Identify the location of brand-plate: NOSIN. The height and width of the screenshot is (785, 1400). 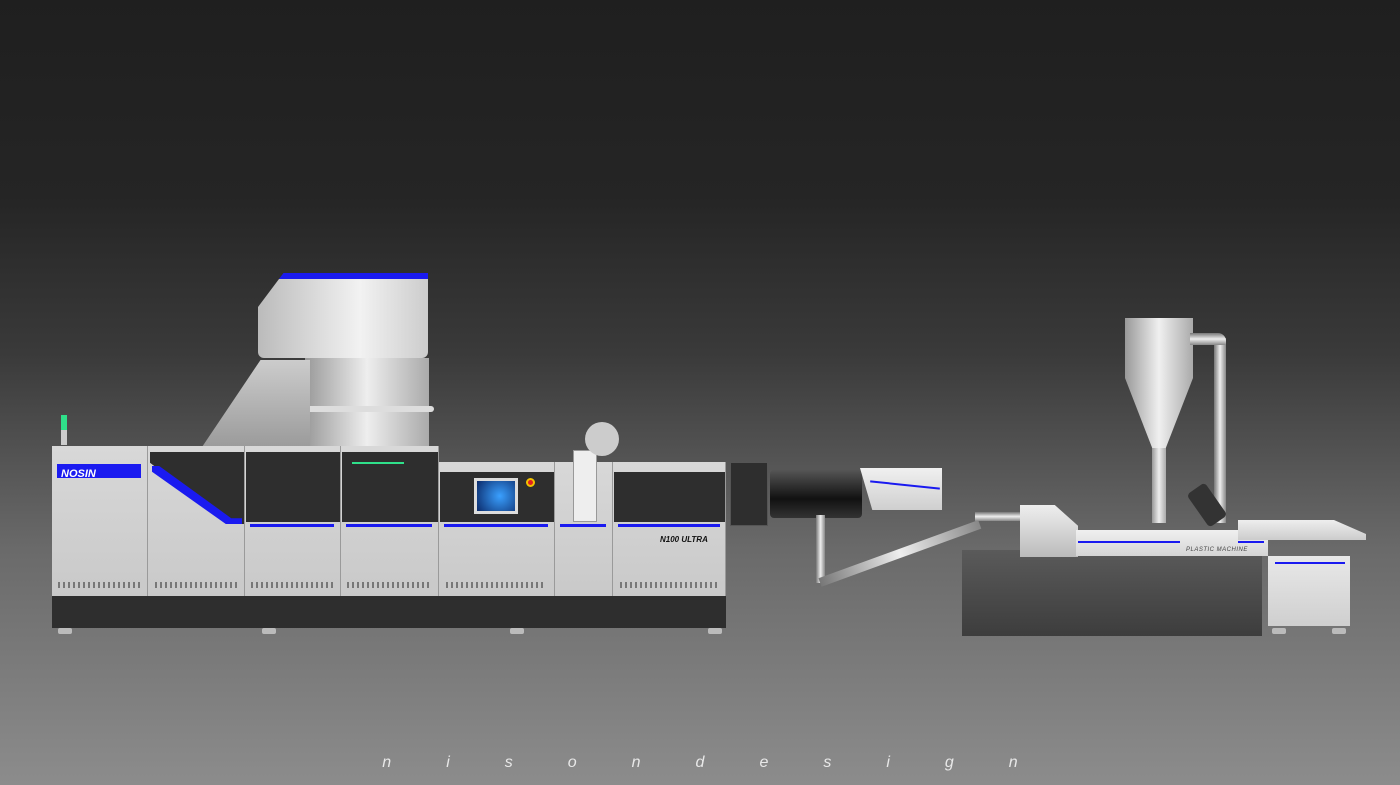
(99, 472).